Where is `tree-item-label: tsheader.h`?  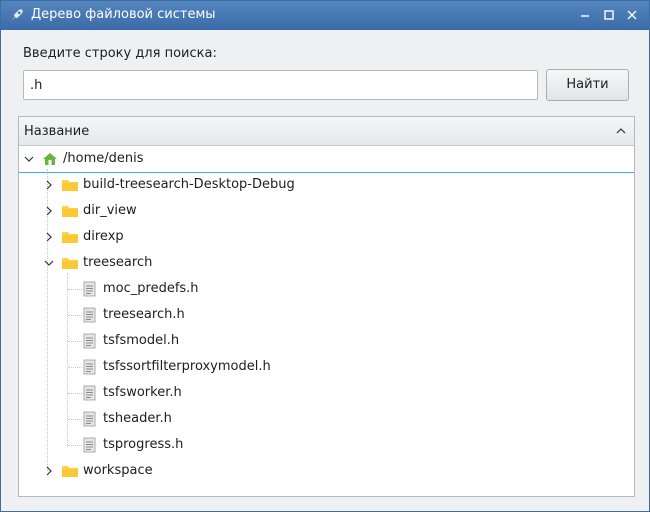 tree-item-label: tsheader.h is located at coordinates (137, 418).